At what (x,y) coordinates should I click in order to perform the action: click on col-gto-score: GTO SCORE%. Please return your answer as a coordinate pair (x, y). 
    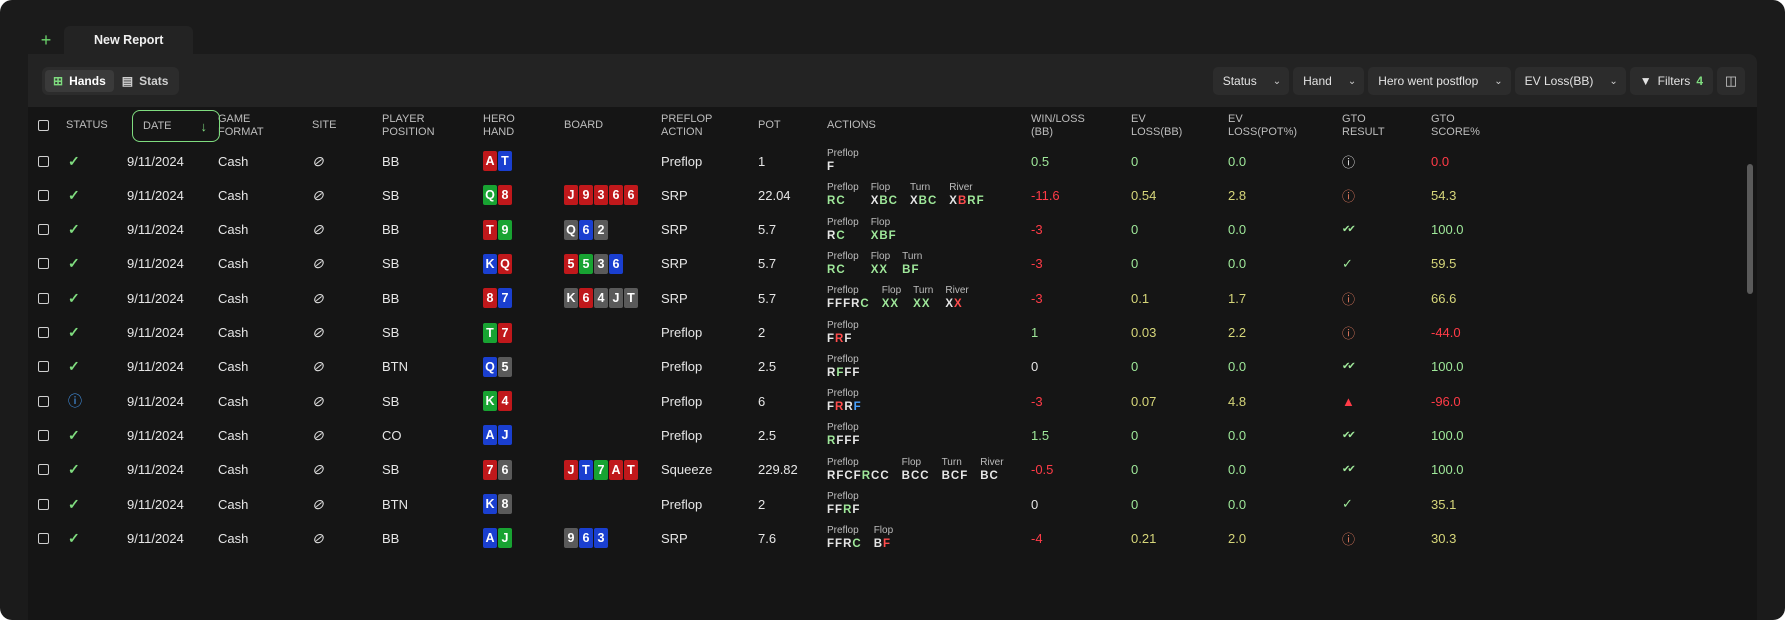
    Looking at the image, I should click on (1455, 125).